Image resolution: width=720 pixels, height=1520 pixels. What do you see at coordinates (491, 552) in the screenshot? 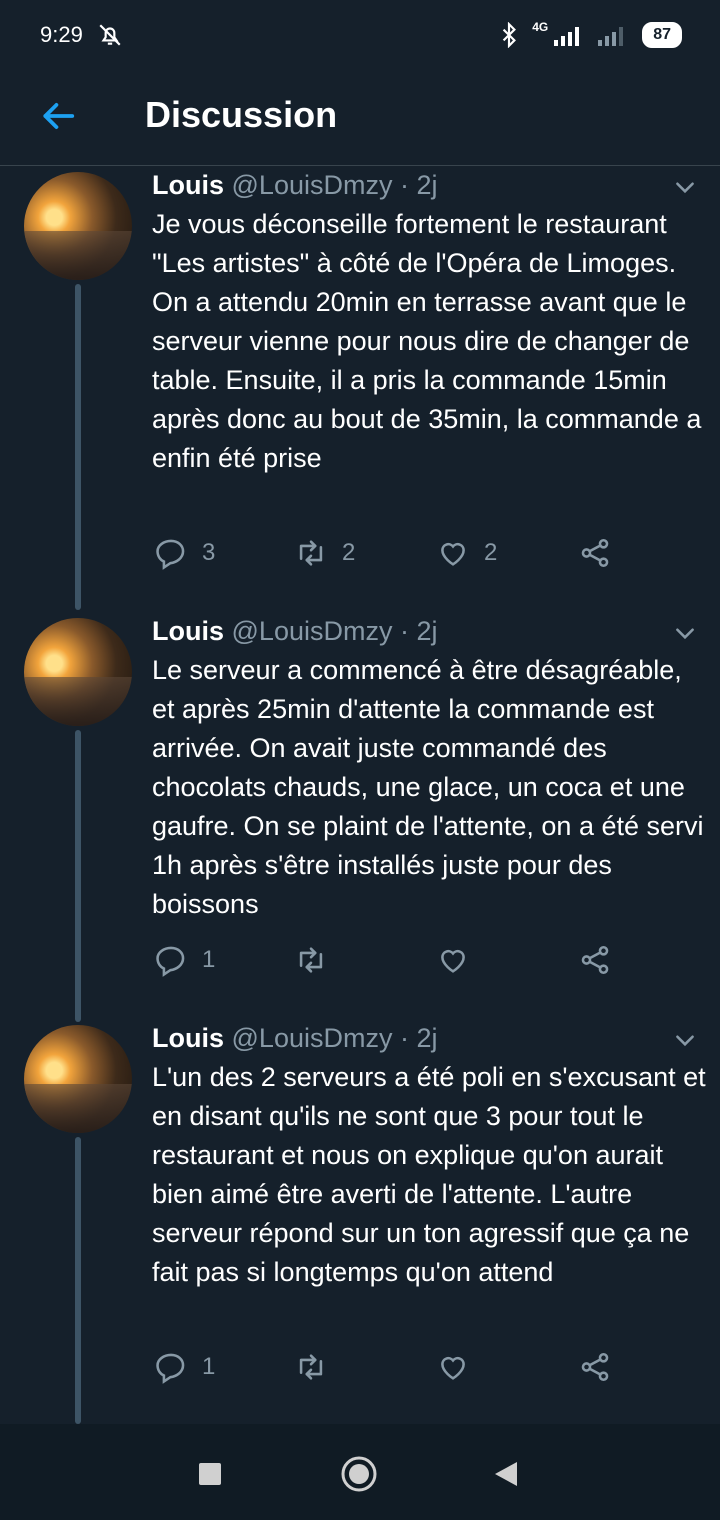
I see `like-count: 2` at bounding box center [491, 552].